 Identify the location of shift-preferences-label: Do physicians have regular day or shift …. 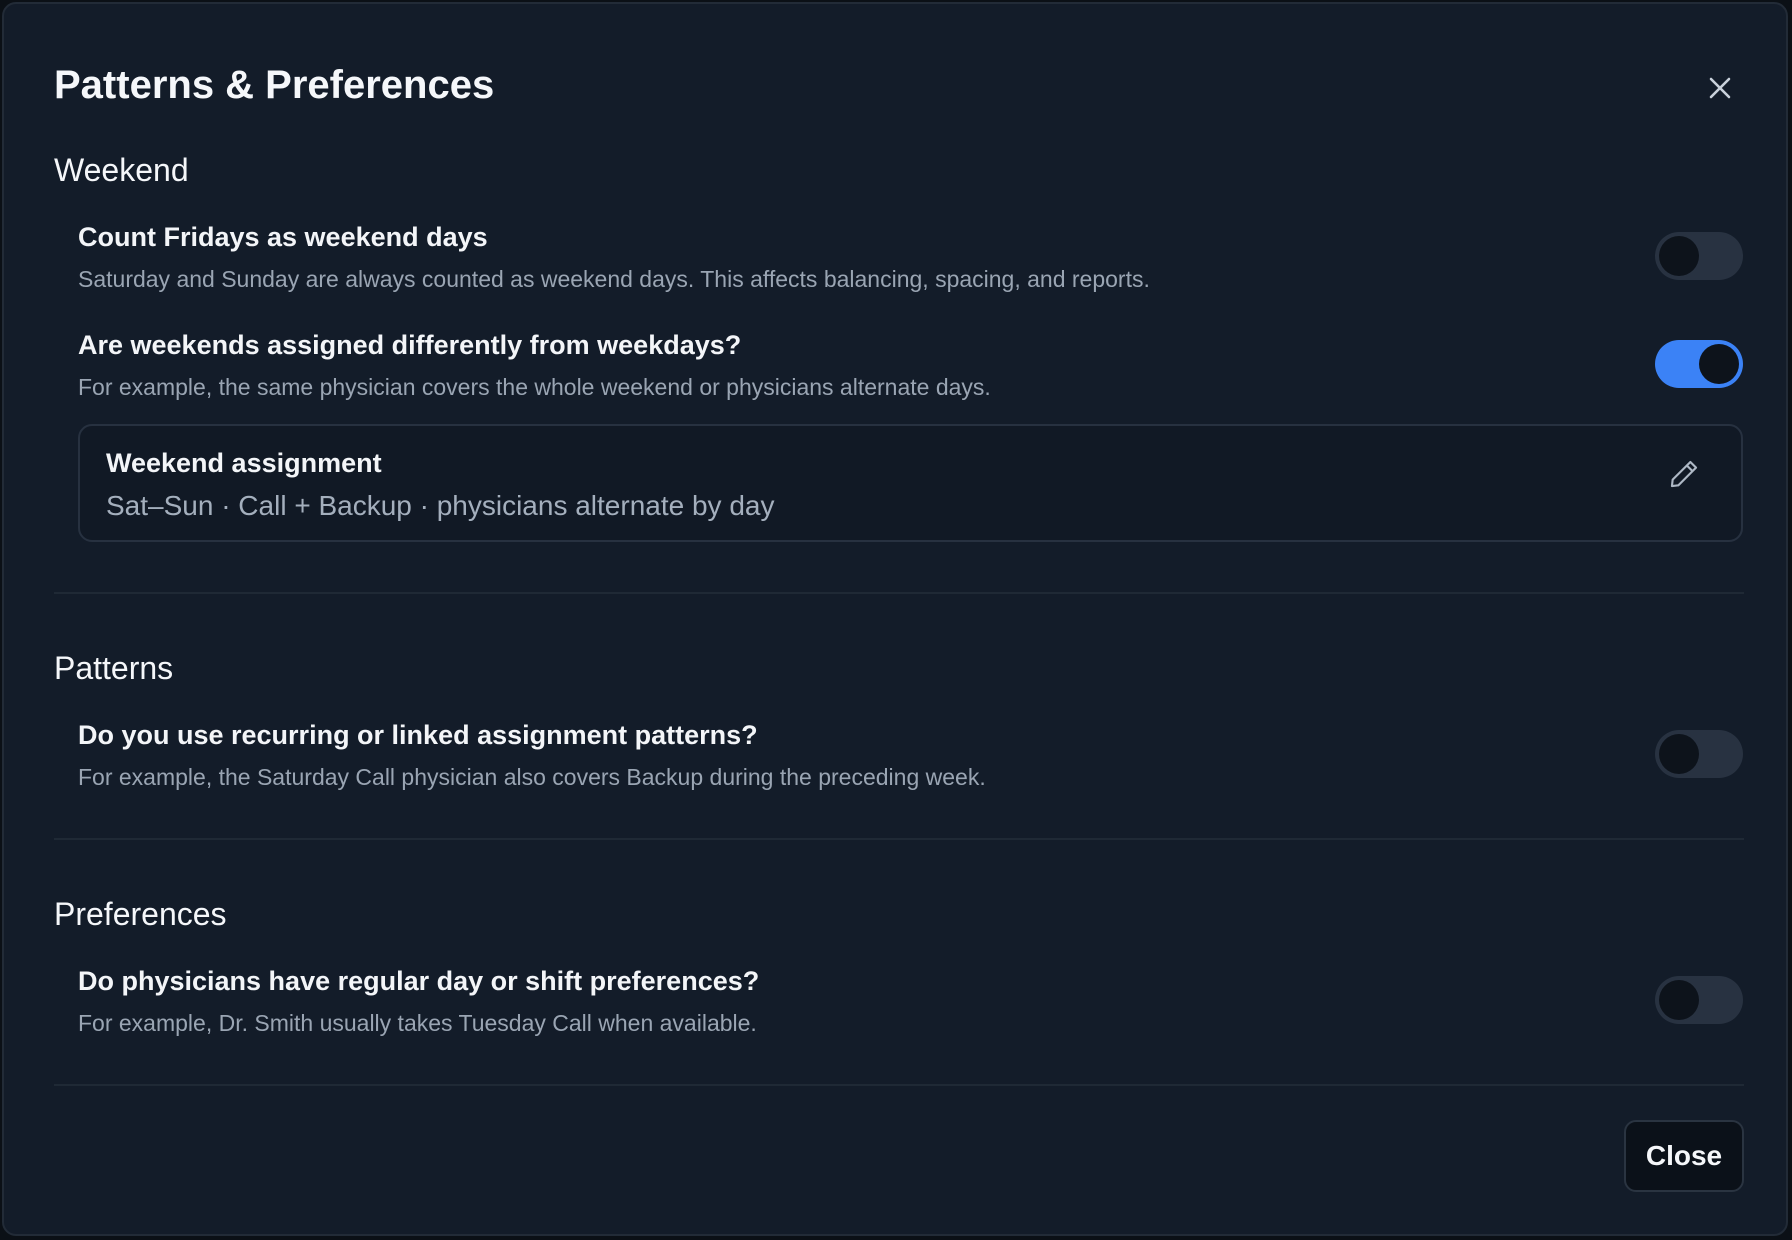
(419, 981).